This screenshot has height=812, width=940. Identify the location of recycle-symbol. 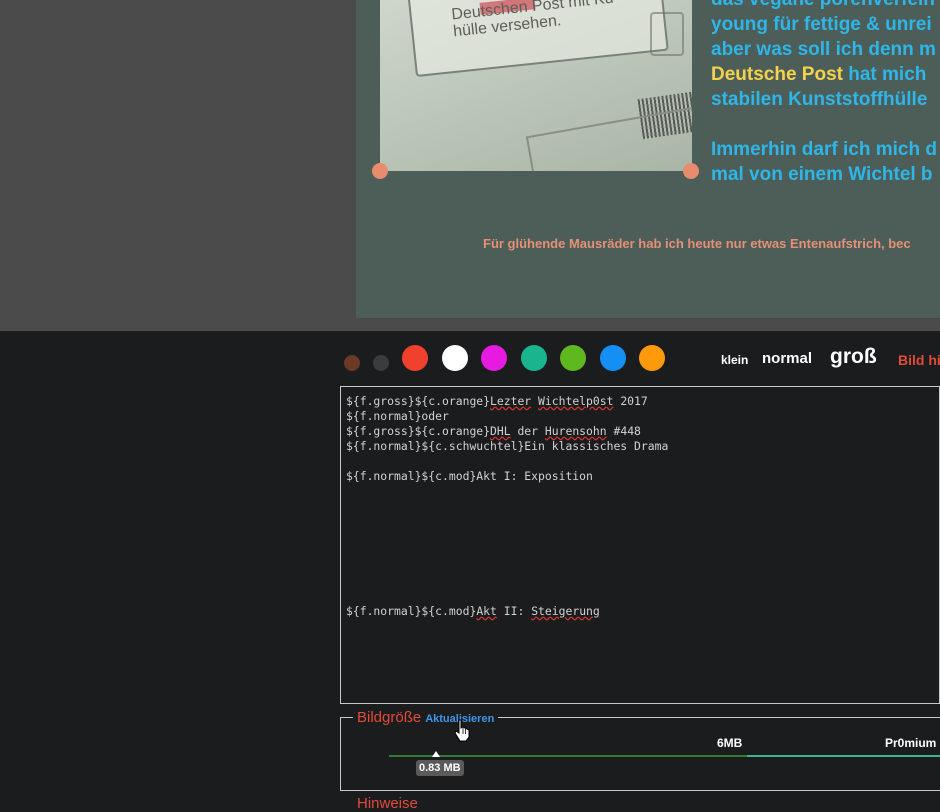
(667, 34).